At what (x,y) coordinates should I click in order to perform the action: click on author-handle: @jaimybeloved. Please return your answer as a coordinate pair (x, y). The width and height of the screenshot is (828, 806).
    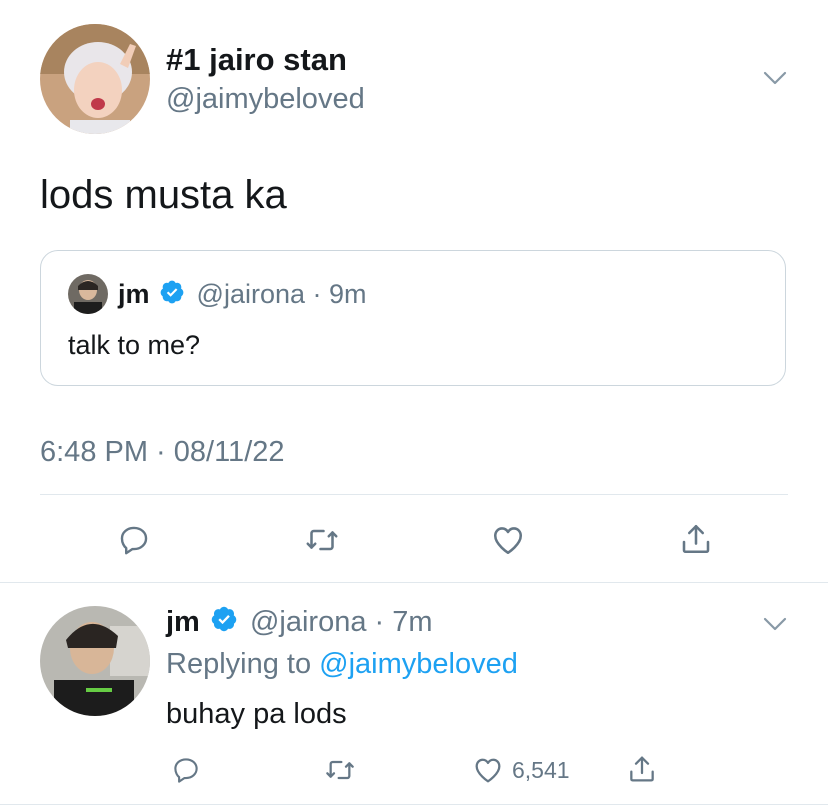
    Looking at the image, I should click on (265, 99).